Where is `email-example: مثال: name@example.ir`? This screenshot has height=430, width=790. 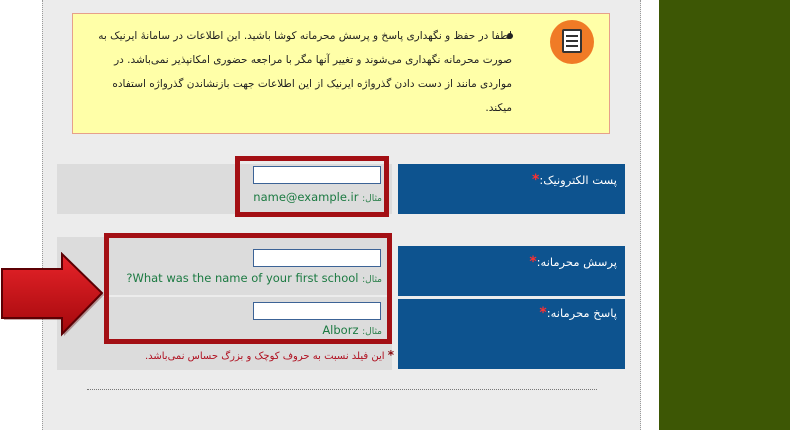 email-example: مثال: name@example.ir is located at coordinates (313, 197).